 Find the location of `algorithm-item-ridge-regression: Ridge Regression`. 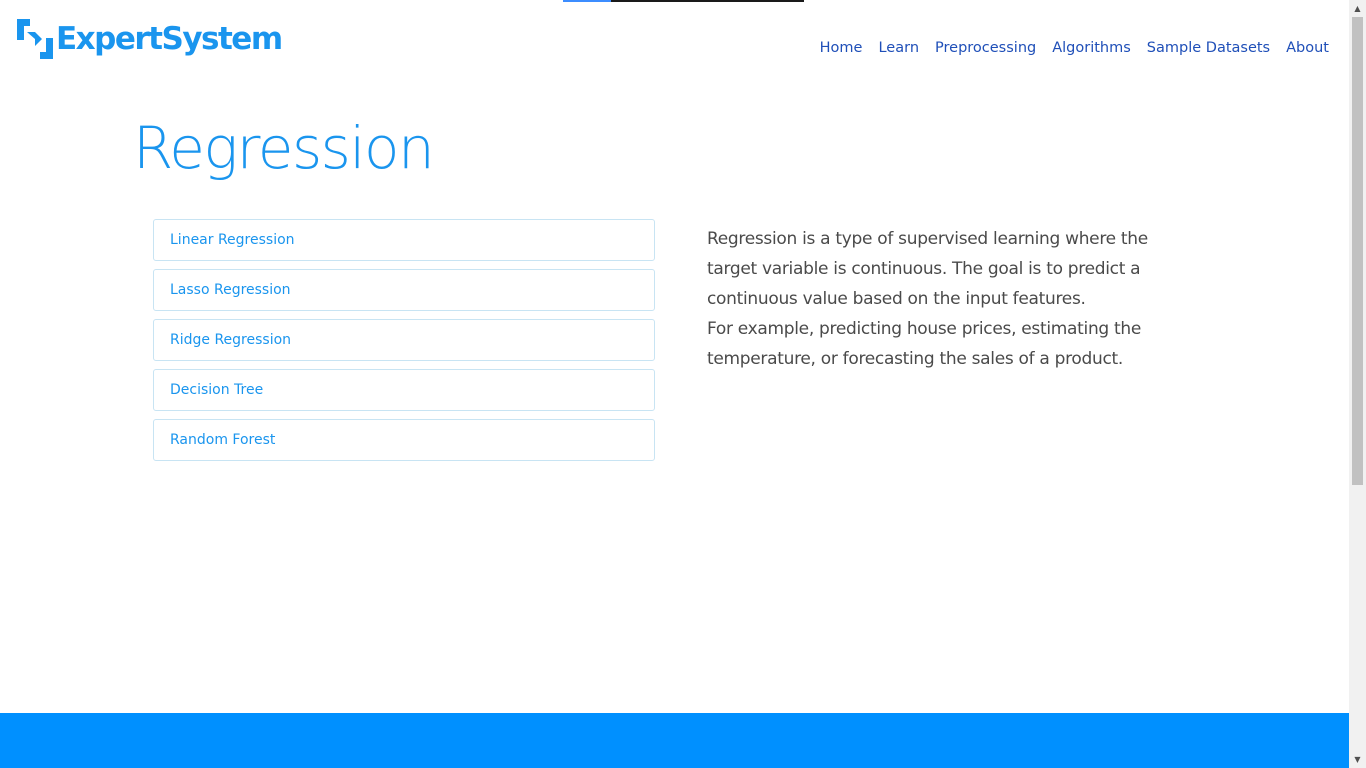

algorithm-item-ridge-regression: Ridge Regression is located at coordinates (404, 340).